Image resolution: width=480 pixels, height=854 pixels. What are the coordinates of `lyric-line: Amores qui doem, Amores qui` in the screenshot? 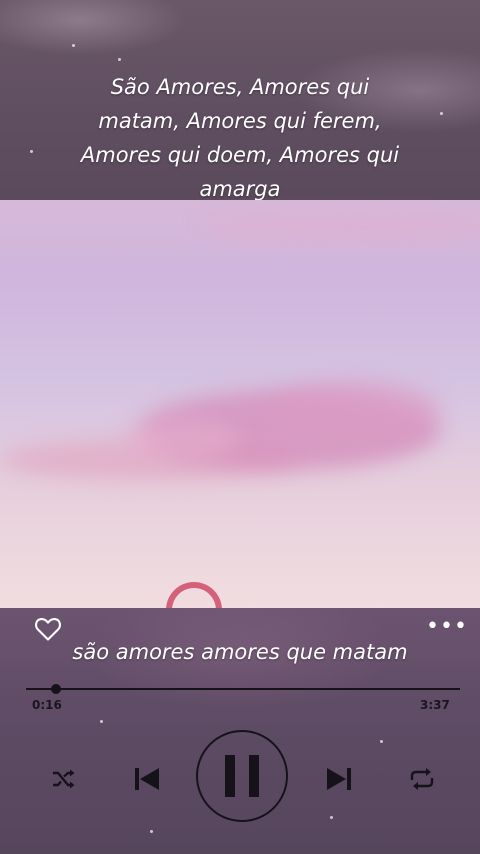 It's located at (240, 155).